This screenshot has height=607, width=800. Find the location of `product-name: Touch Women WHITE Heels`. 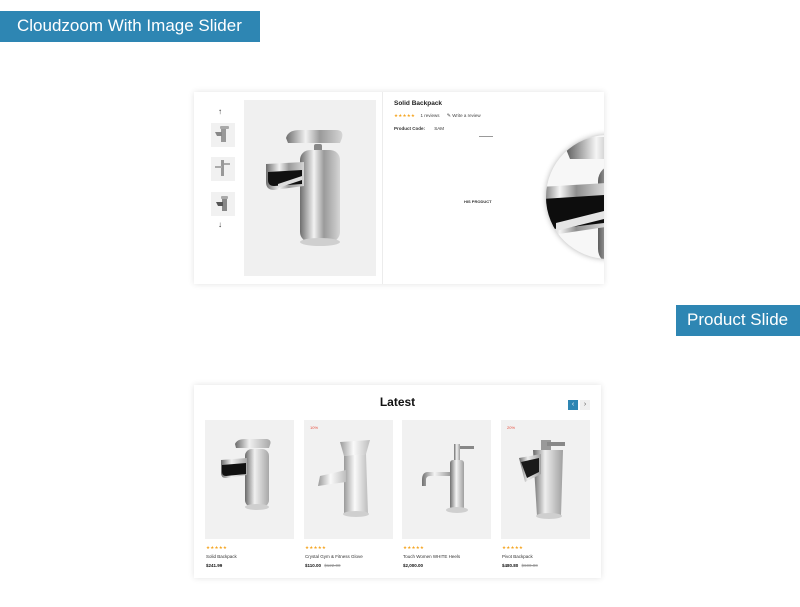

product-name: Touch Women WHITE Heels is located at coordinates (431, 556).